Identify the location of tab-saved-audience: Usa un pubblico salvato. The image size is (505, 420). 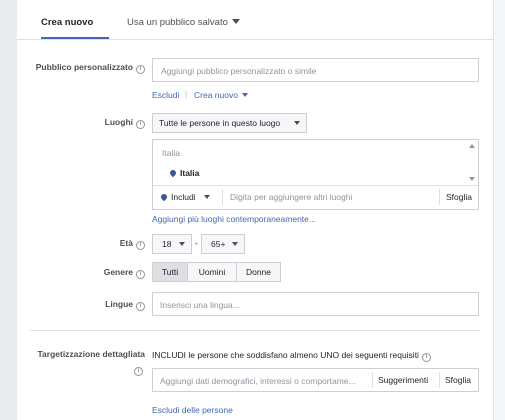
(183, 22).